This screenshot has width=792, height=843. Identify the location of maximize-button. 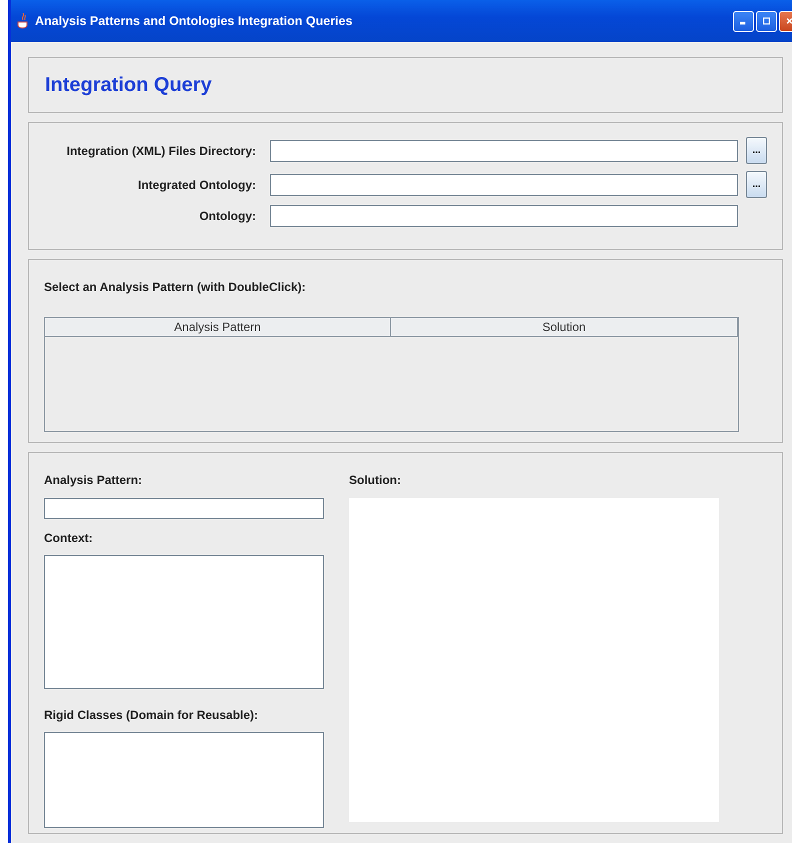
(766, 21).